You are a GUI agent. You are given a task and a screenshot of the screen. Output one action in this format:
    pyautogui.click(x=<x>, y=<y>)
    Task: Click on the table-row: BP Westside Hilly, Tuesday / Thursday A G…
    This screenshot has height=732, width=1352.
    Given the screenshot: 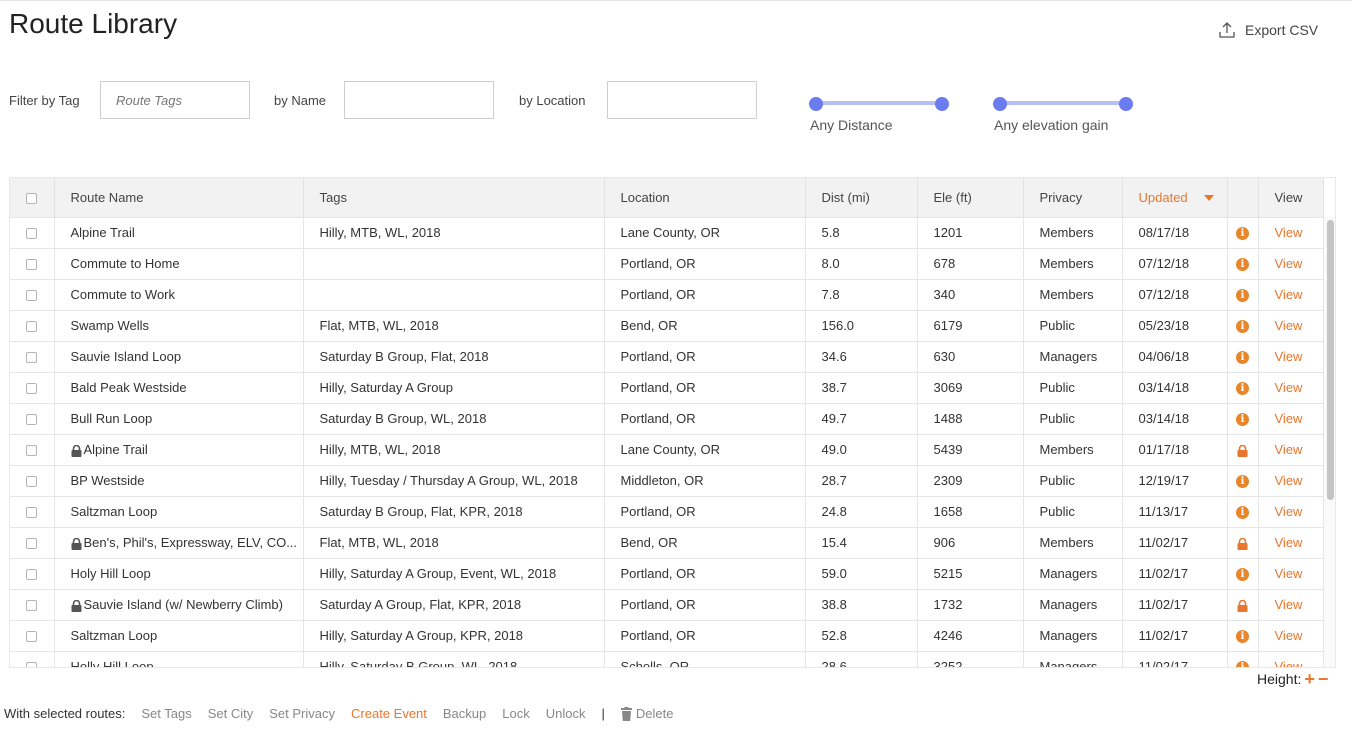 What is the action you would take?
    pyautogui.click(x=667, y=480)
    